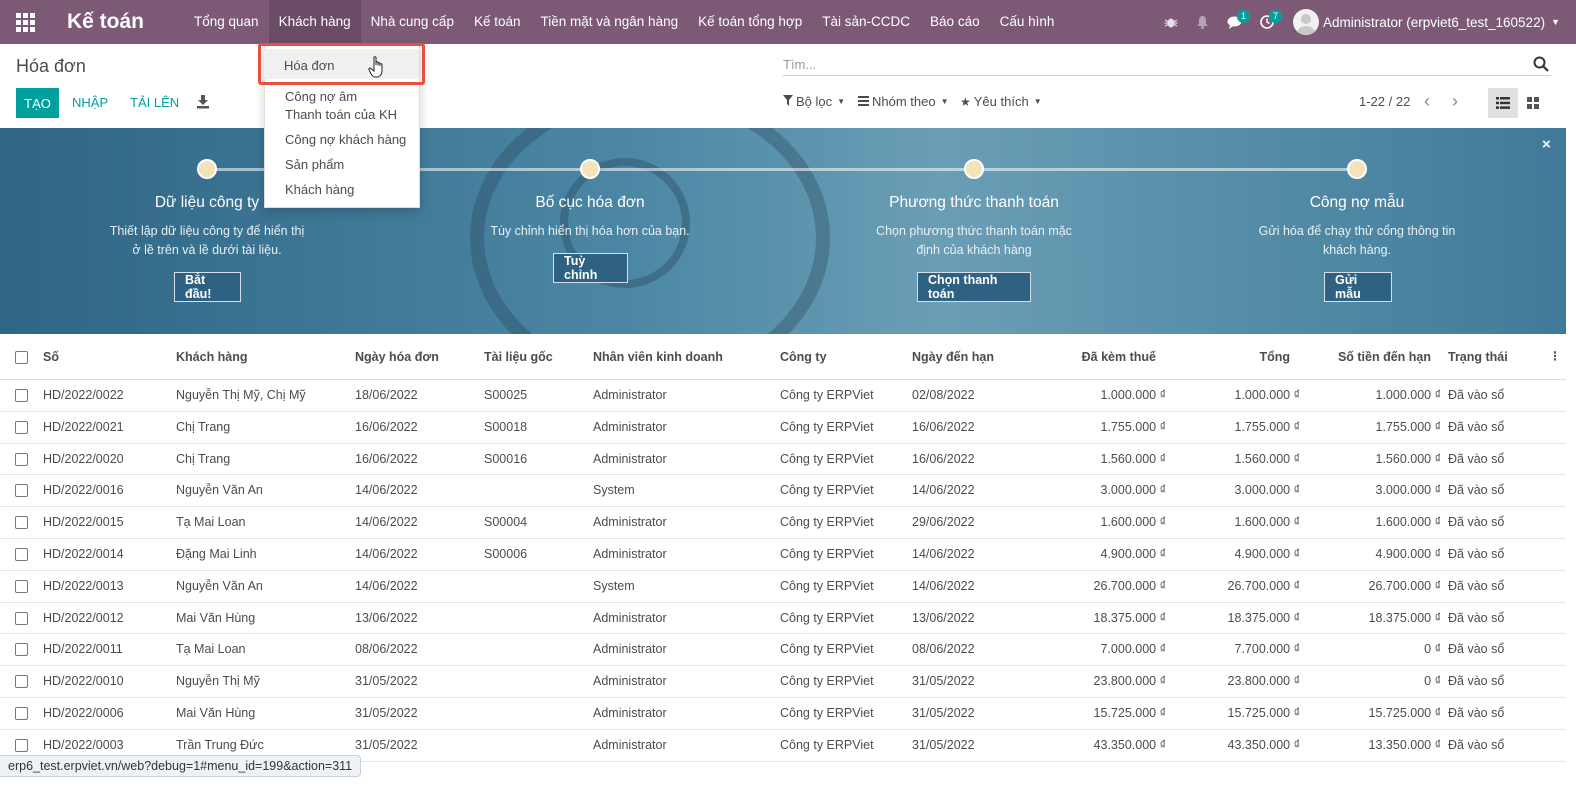  I want to click on cell-customer: Mai Văn Hùng, so click(216, 712).